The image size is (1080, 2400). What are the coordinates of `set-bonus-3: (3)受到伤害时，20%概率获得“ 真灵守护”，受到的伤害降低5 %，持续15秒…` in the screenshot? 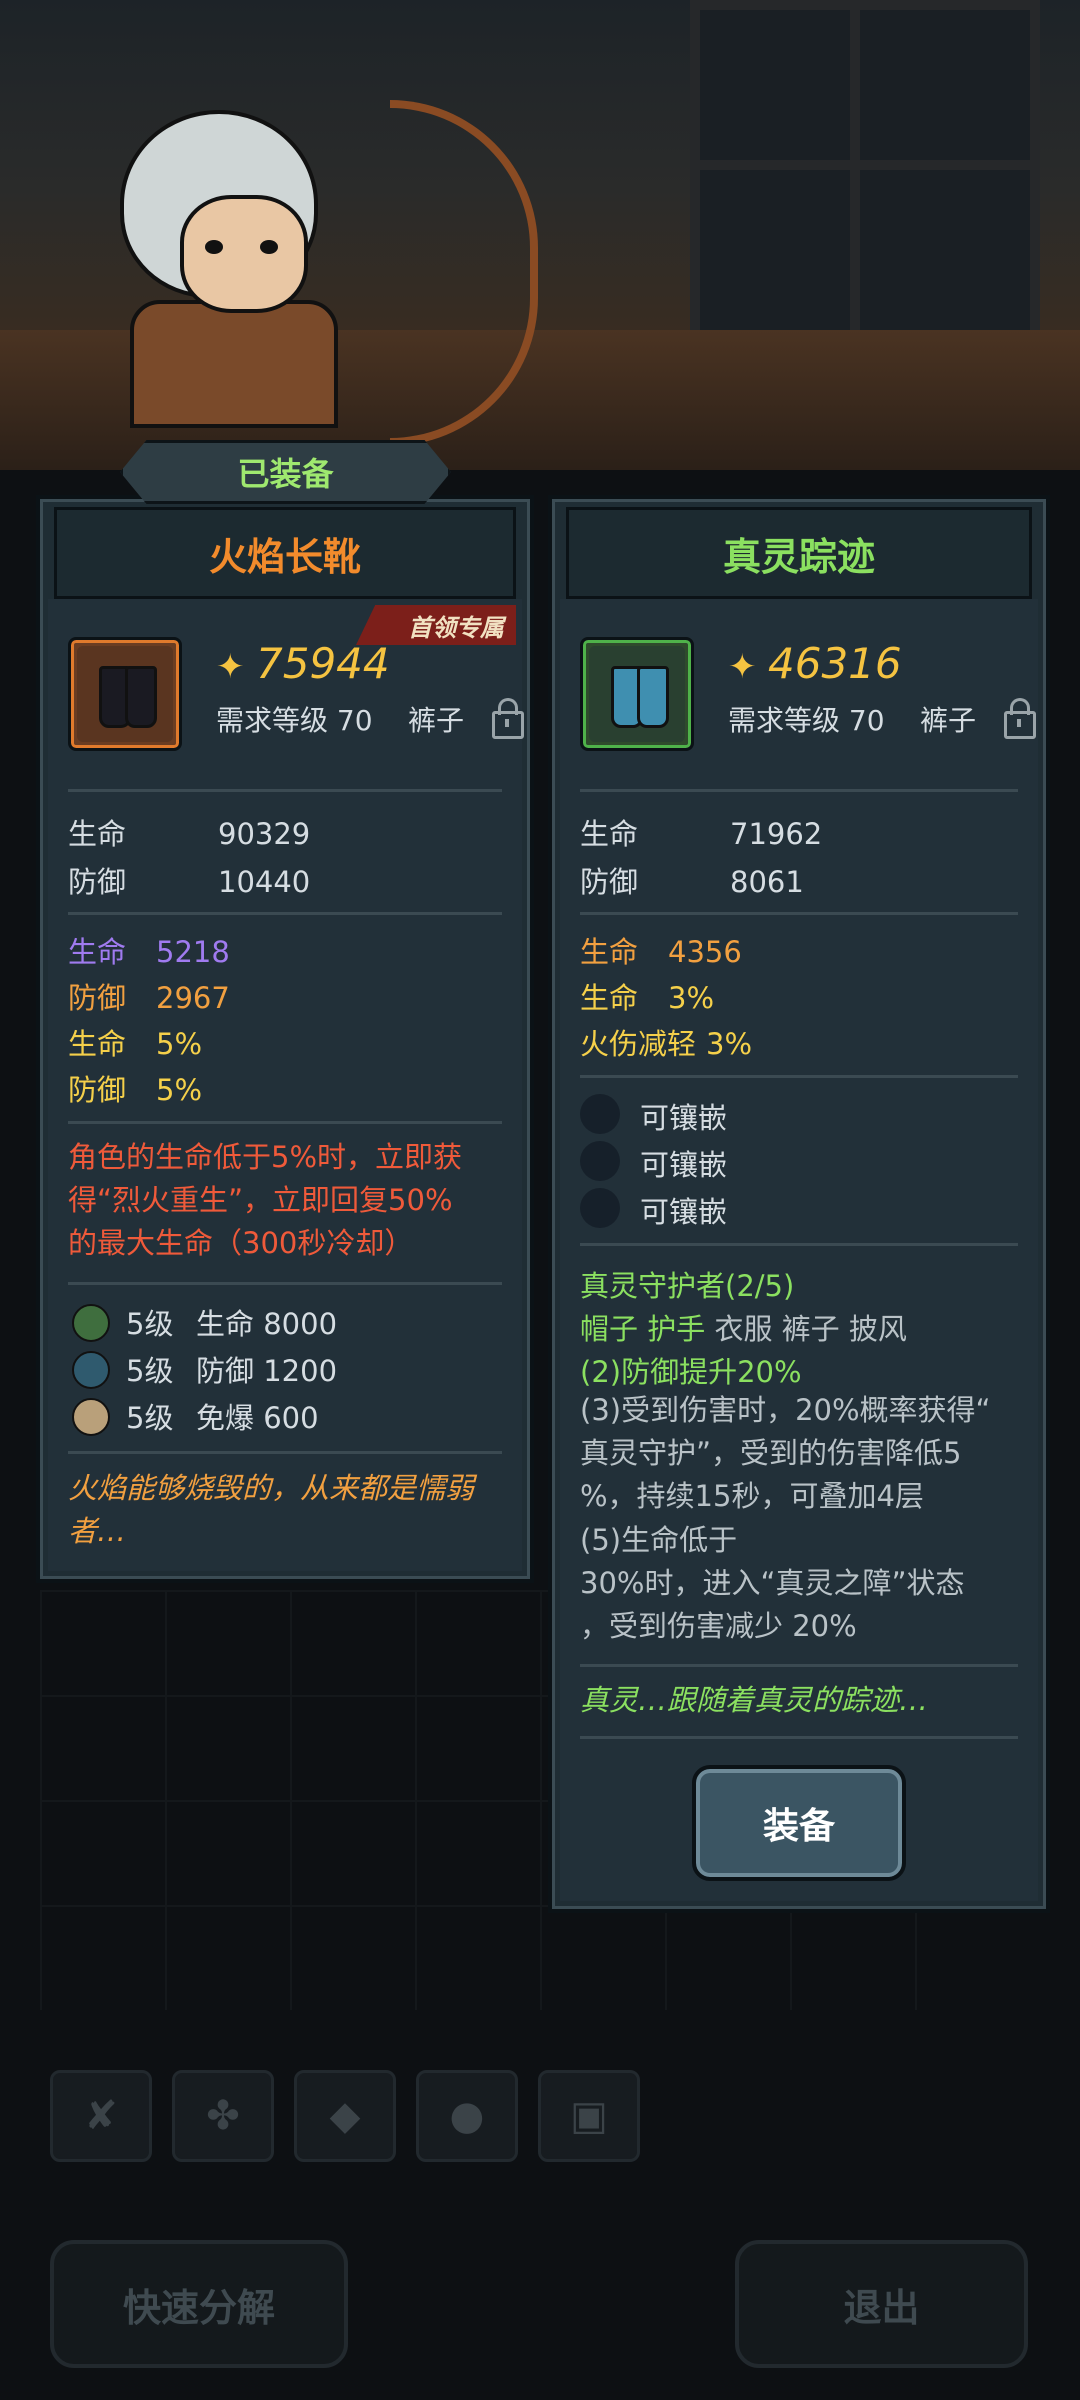 It's located at (785, 1453).